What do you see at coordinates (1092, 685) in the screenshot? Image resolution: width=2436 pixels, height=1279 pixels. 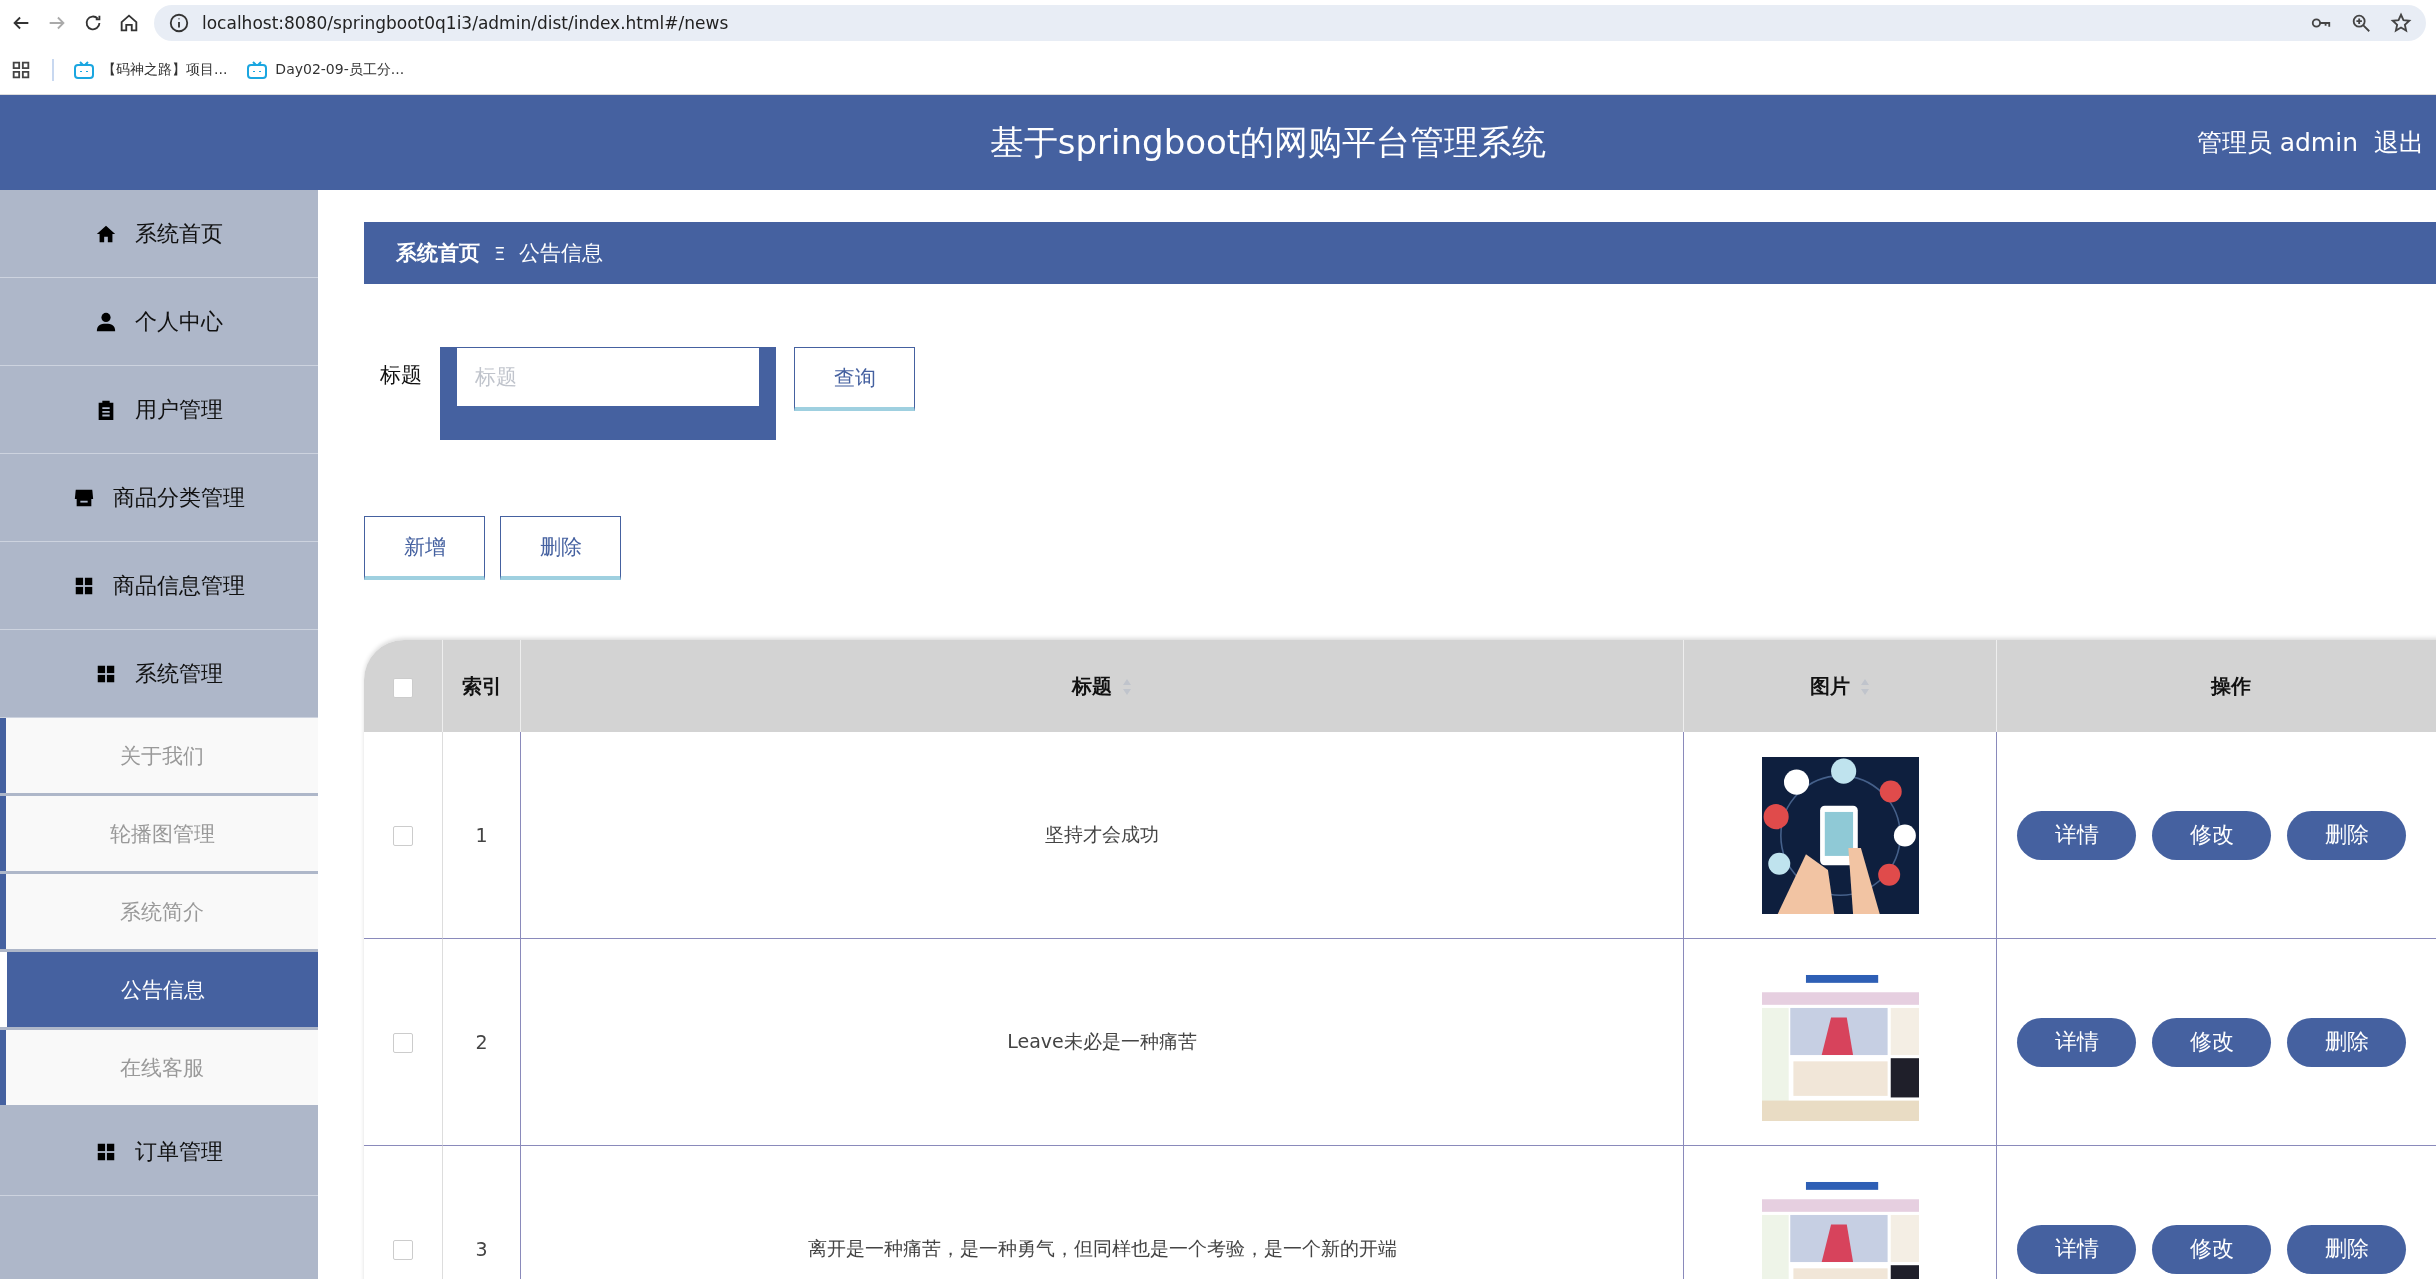 I see `column-title: 标题` at bounding box center [1092, 685].